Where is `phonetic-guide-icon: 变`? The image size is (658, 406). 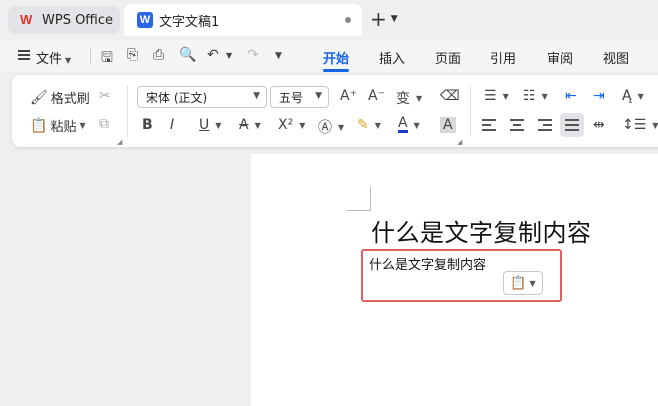
phonetic-guide-icon: 变 is located at coordinates (403, 99).